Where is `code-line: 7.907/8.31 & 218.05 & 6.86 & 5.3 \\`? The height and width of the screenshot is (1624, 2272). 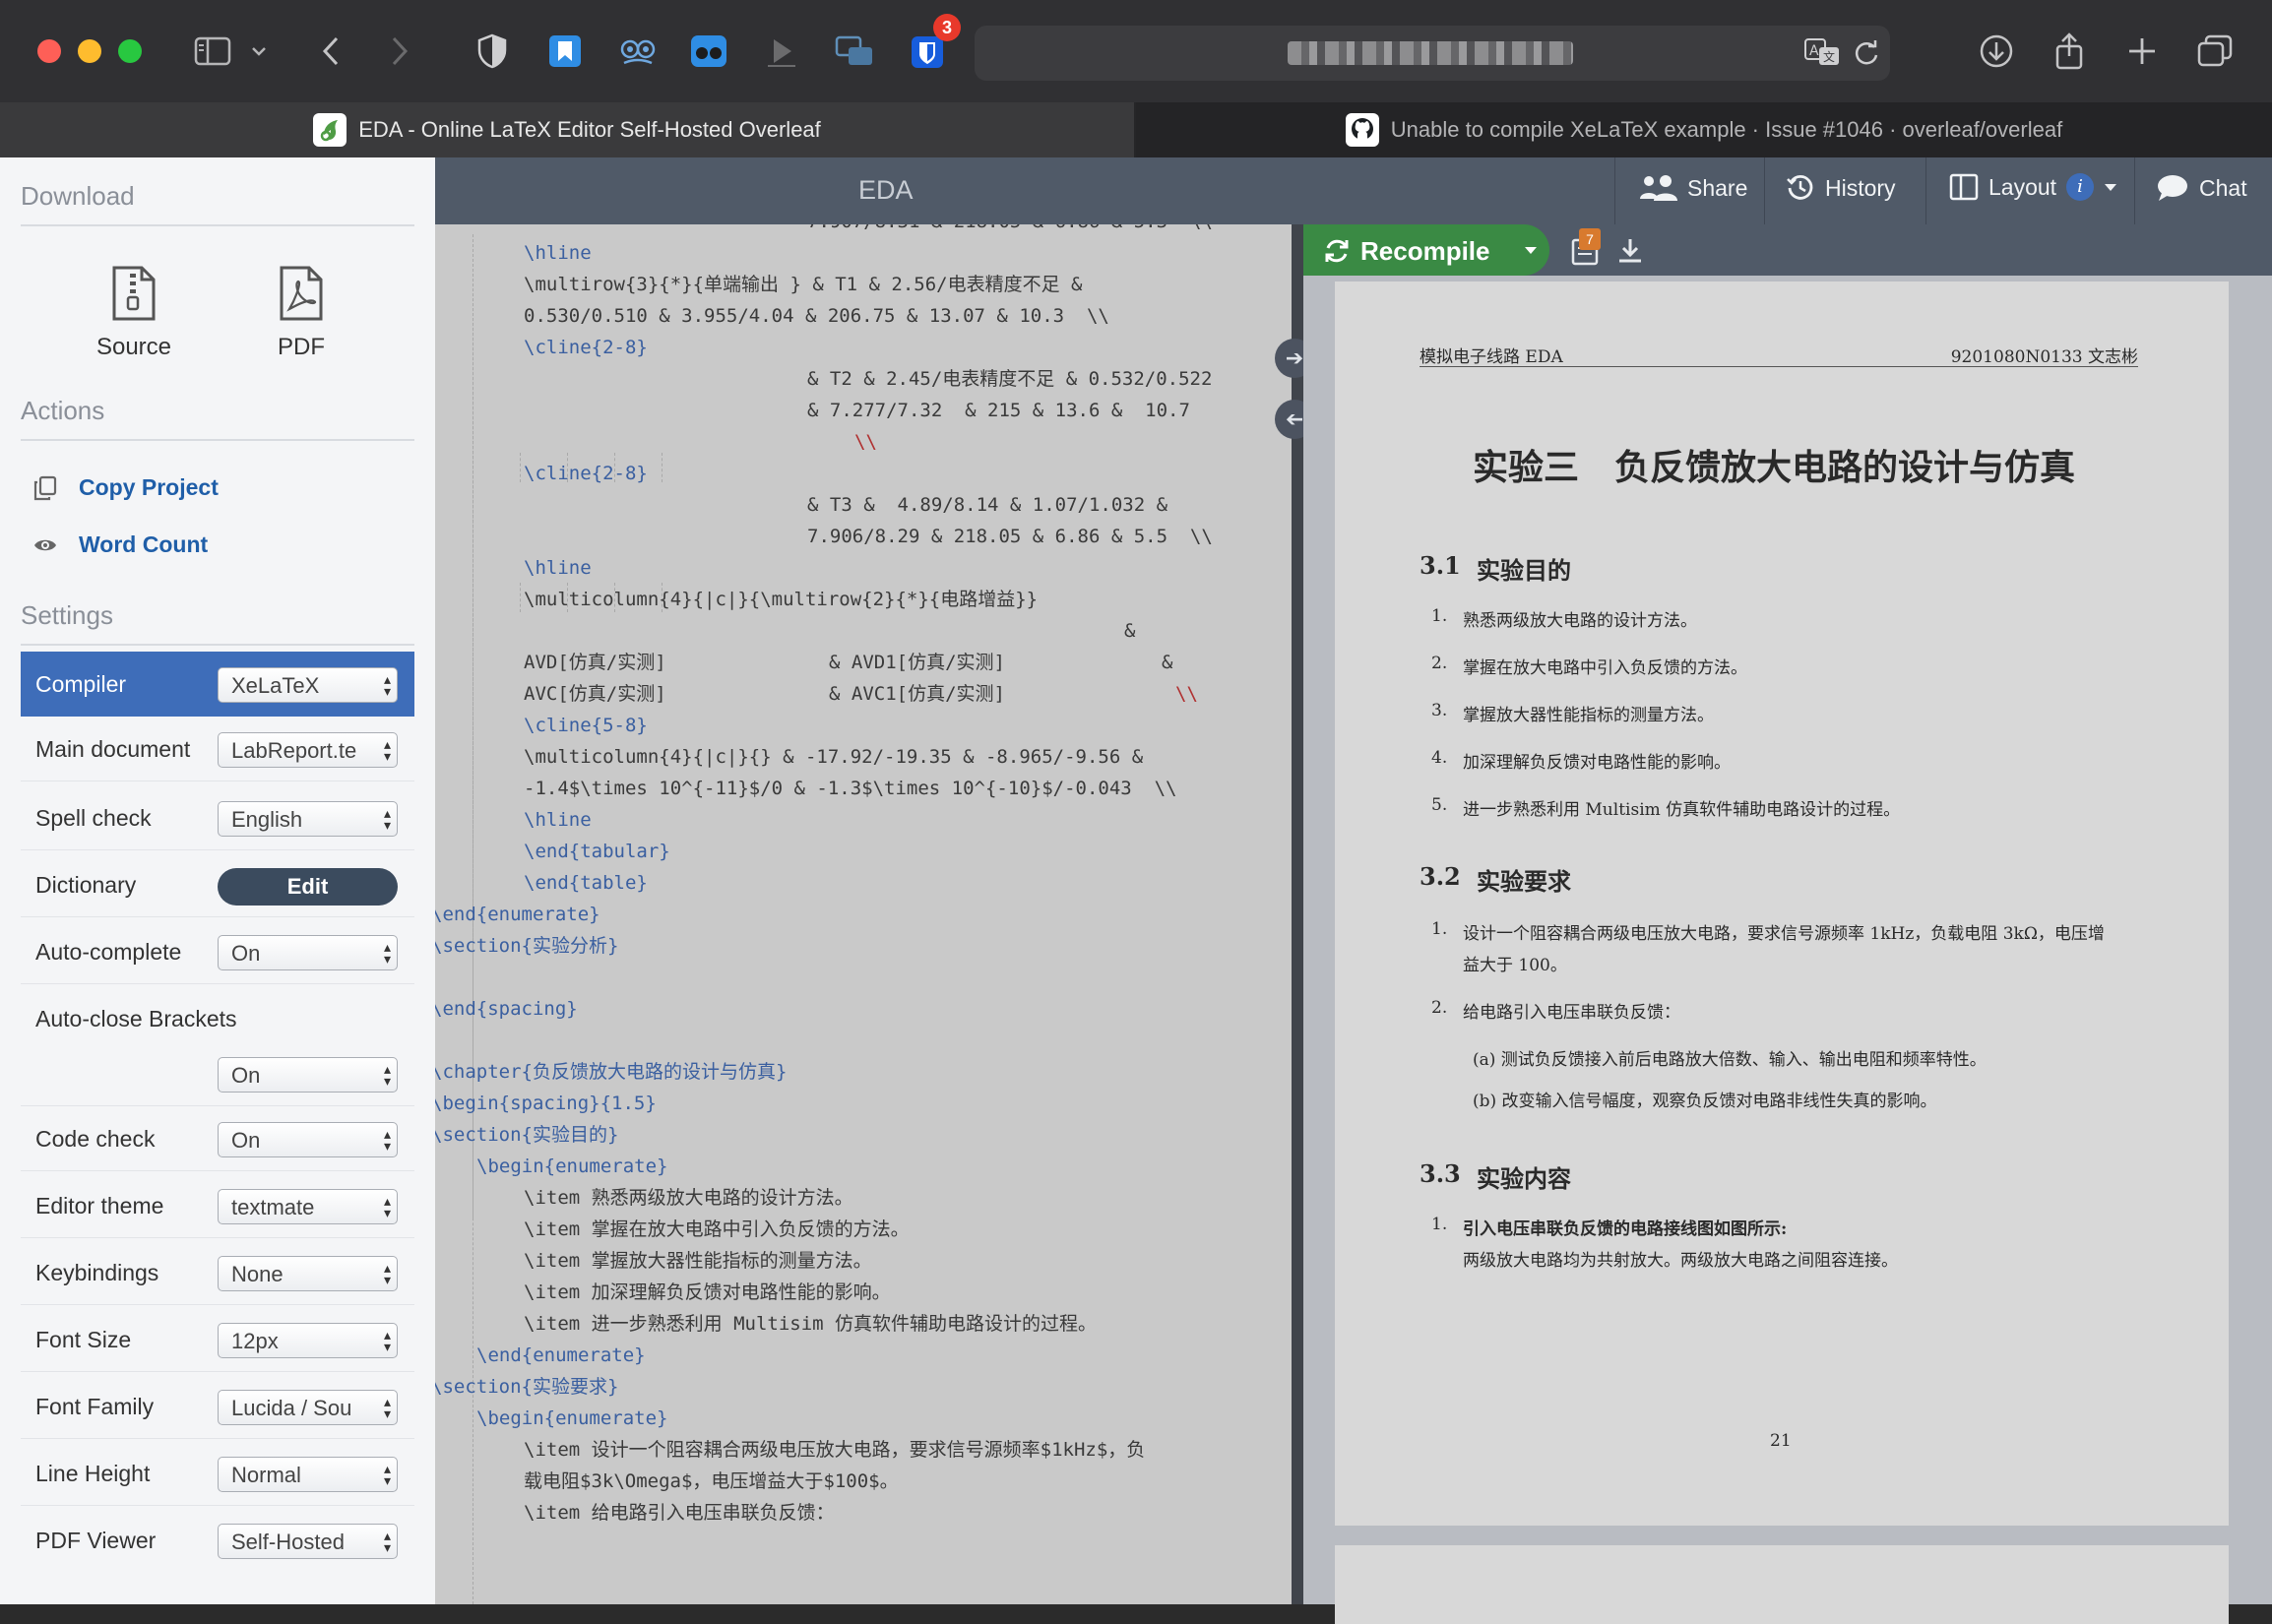 code-line: 7.907/8.31 & 218.05 & 6.86 & 5.3 \\ is located at coordinates (1010, 228).